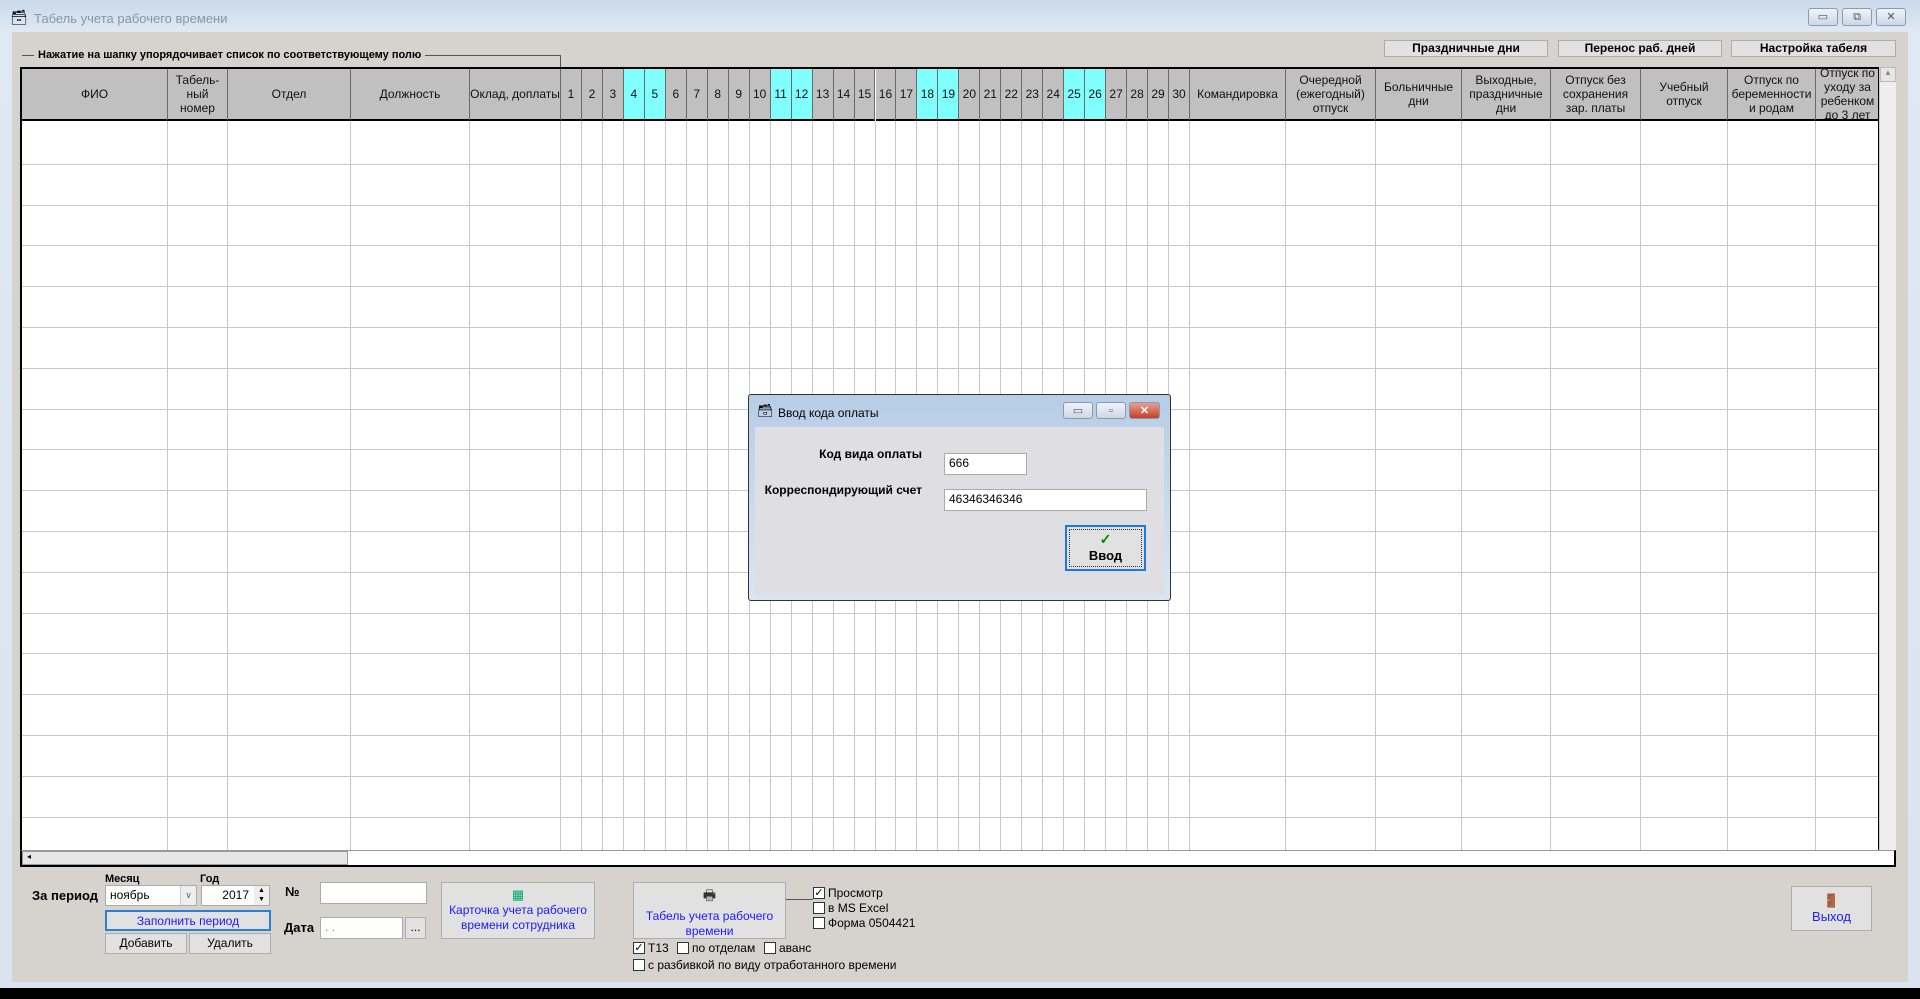 The image size is (1920, 999). What do you see at coordinates (639, 948) in the screenshot?
I see `t13-checkbox: ✓` at bounding box center [639, 948].